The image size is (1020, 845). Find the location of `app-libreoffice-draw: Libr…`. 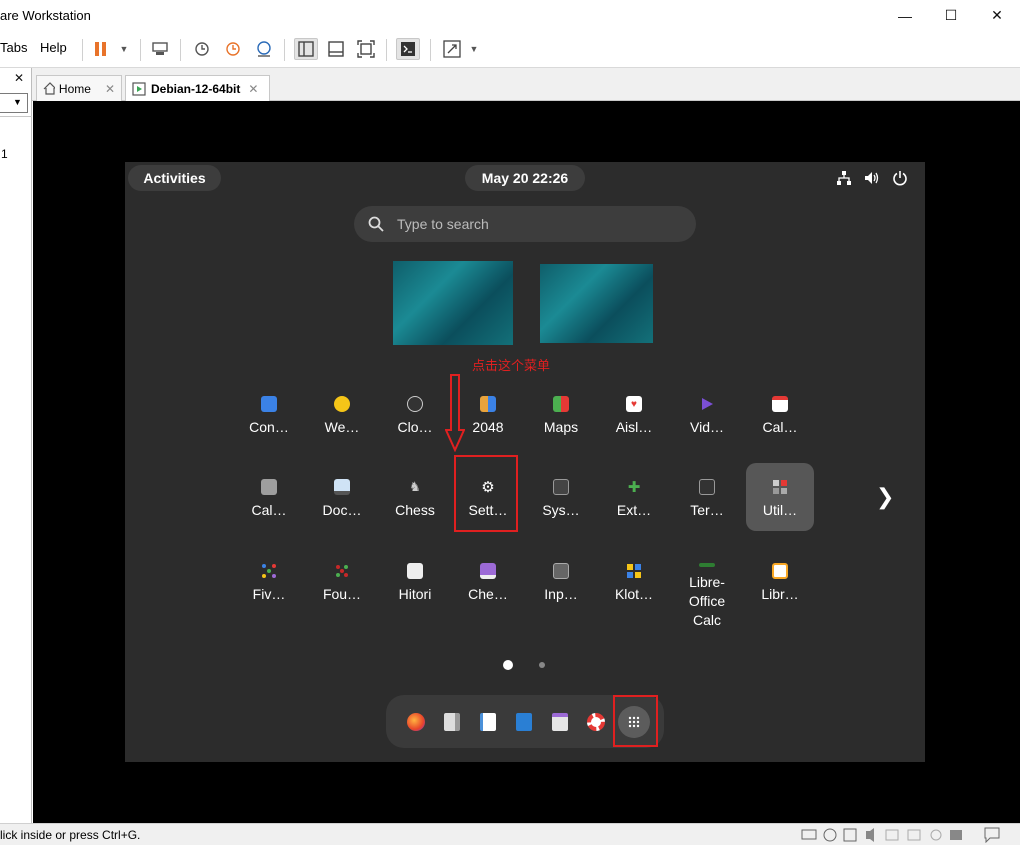

app-libreoffice-draw: Libr… is located at coordinates (780, 588).